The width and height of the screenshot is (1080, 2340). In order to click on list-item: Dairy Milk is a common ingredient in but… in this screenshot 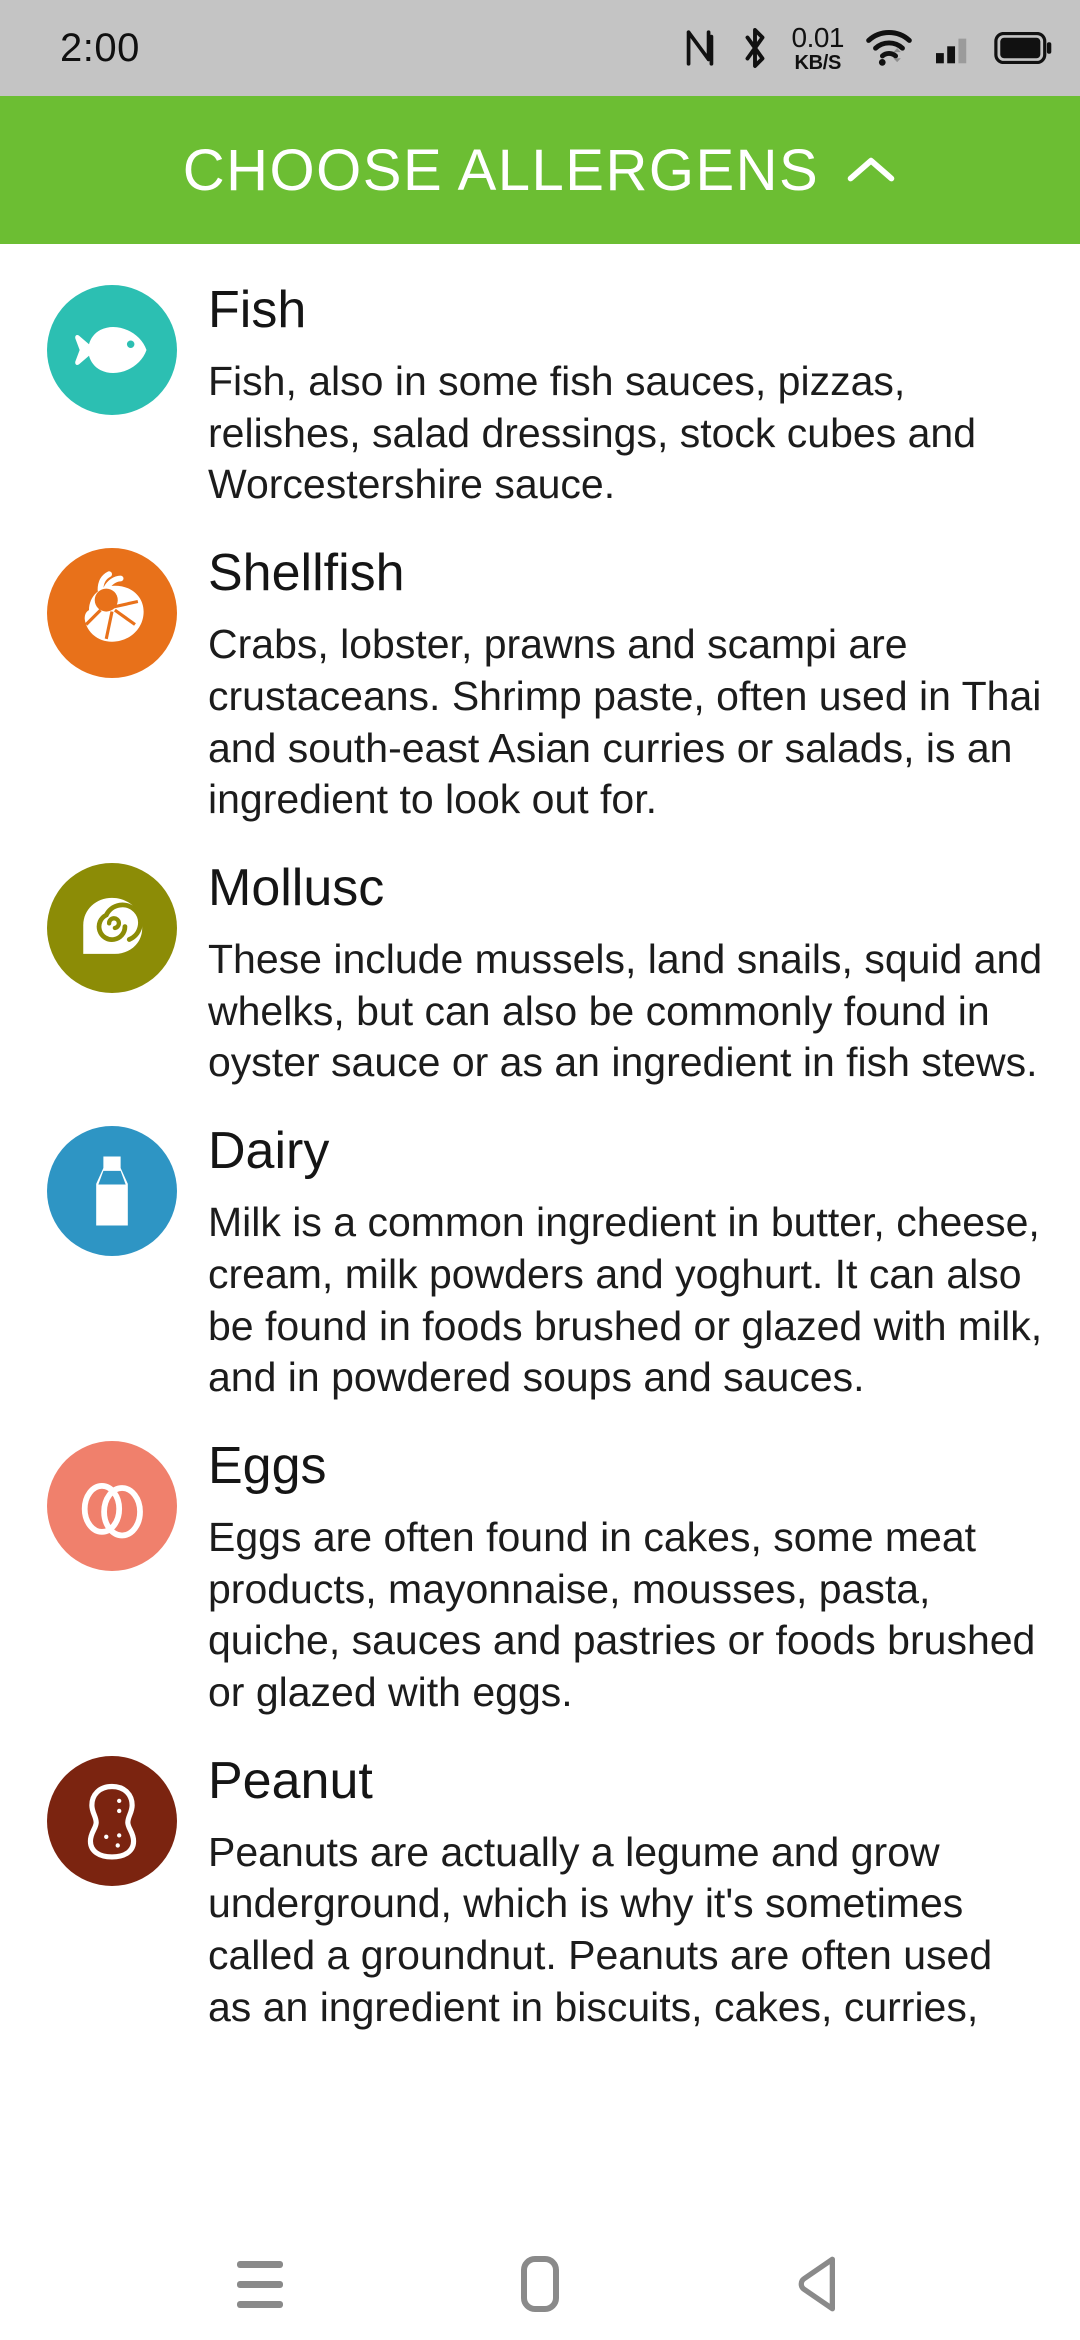, I will do `click(540, 1261)`.